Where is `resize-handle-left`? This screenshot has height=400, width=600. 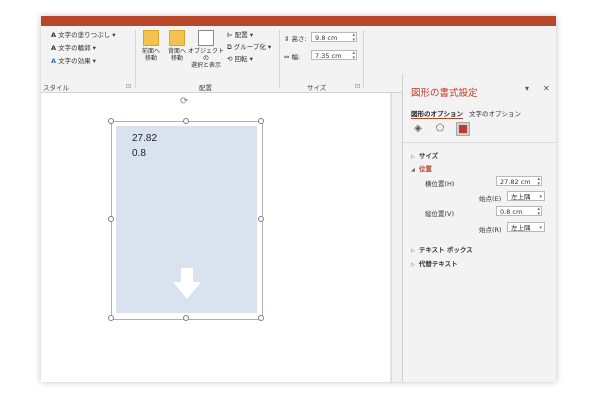
resize-handle-left is located at coordinates (111, 219).